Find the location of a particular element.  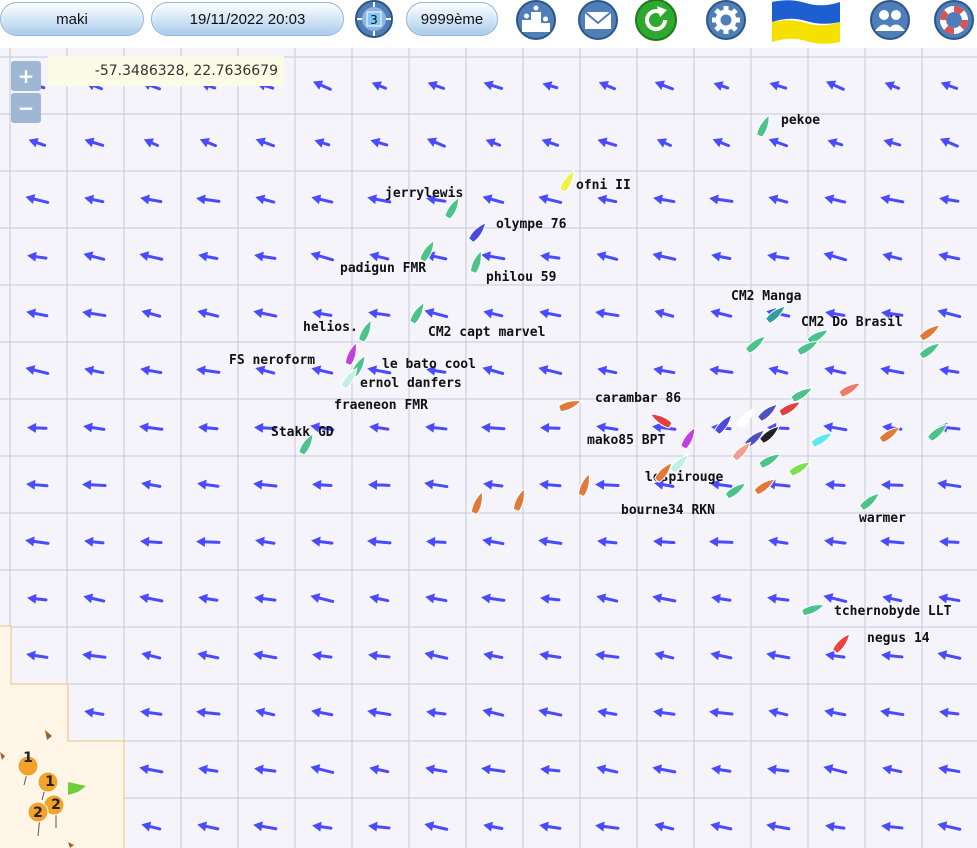

boat-label: ofni II is located at coordinates (603, 185).